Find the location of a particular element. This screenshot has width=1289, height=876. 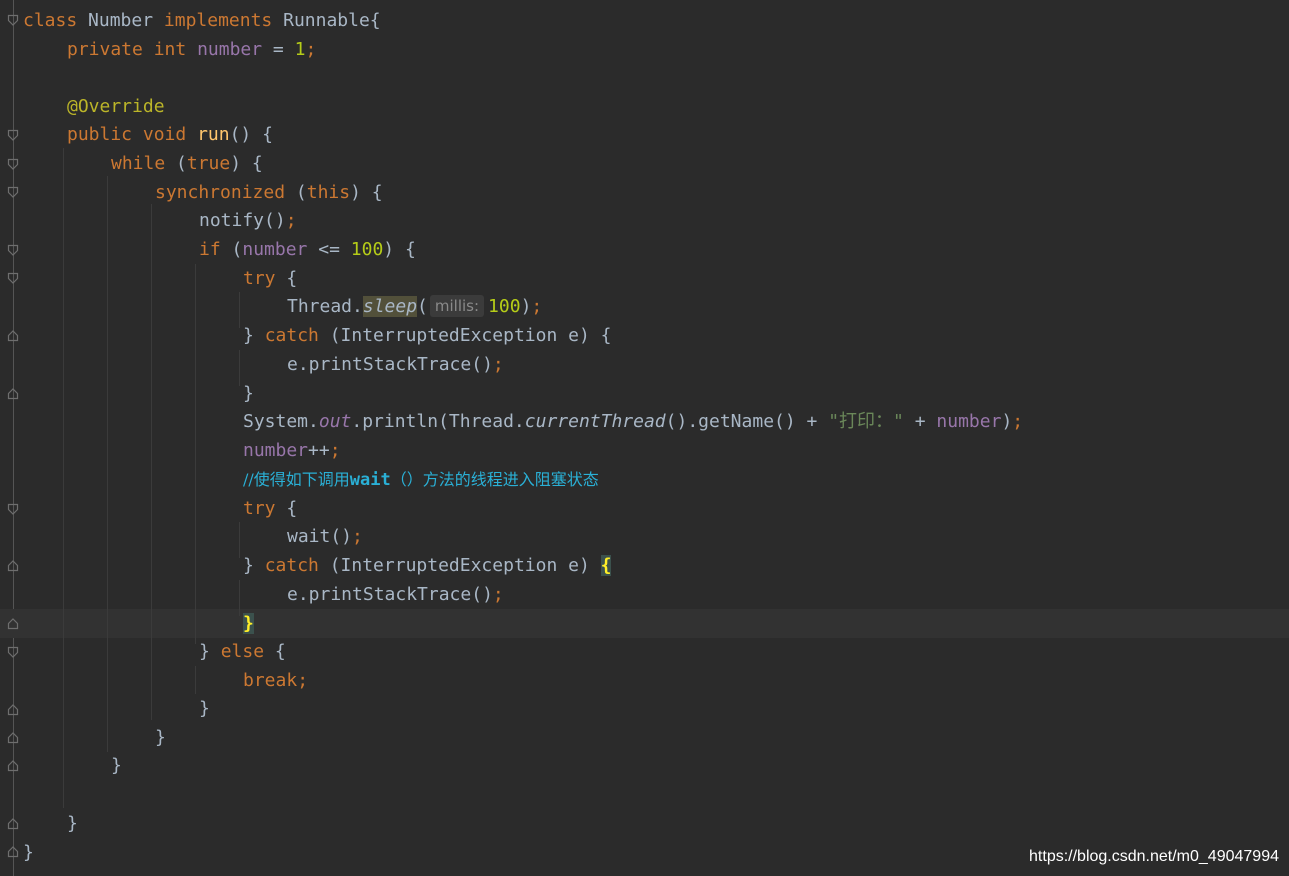

code-text: notify() is located at coordinates (242, 220).